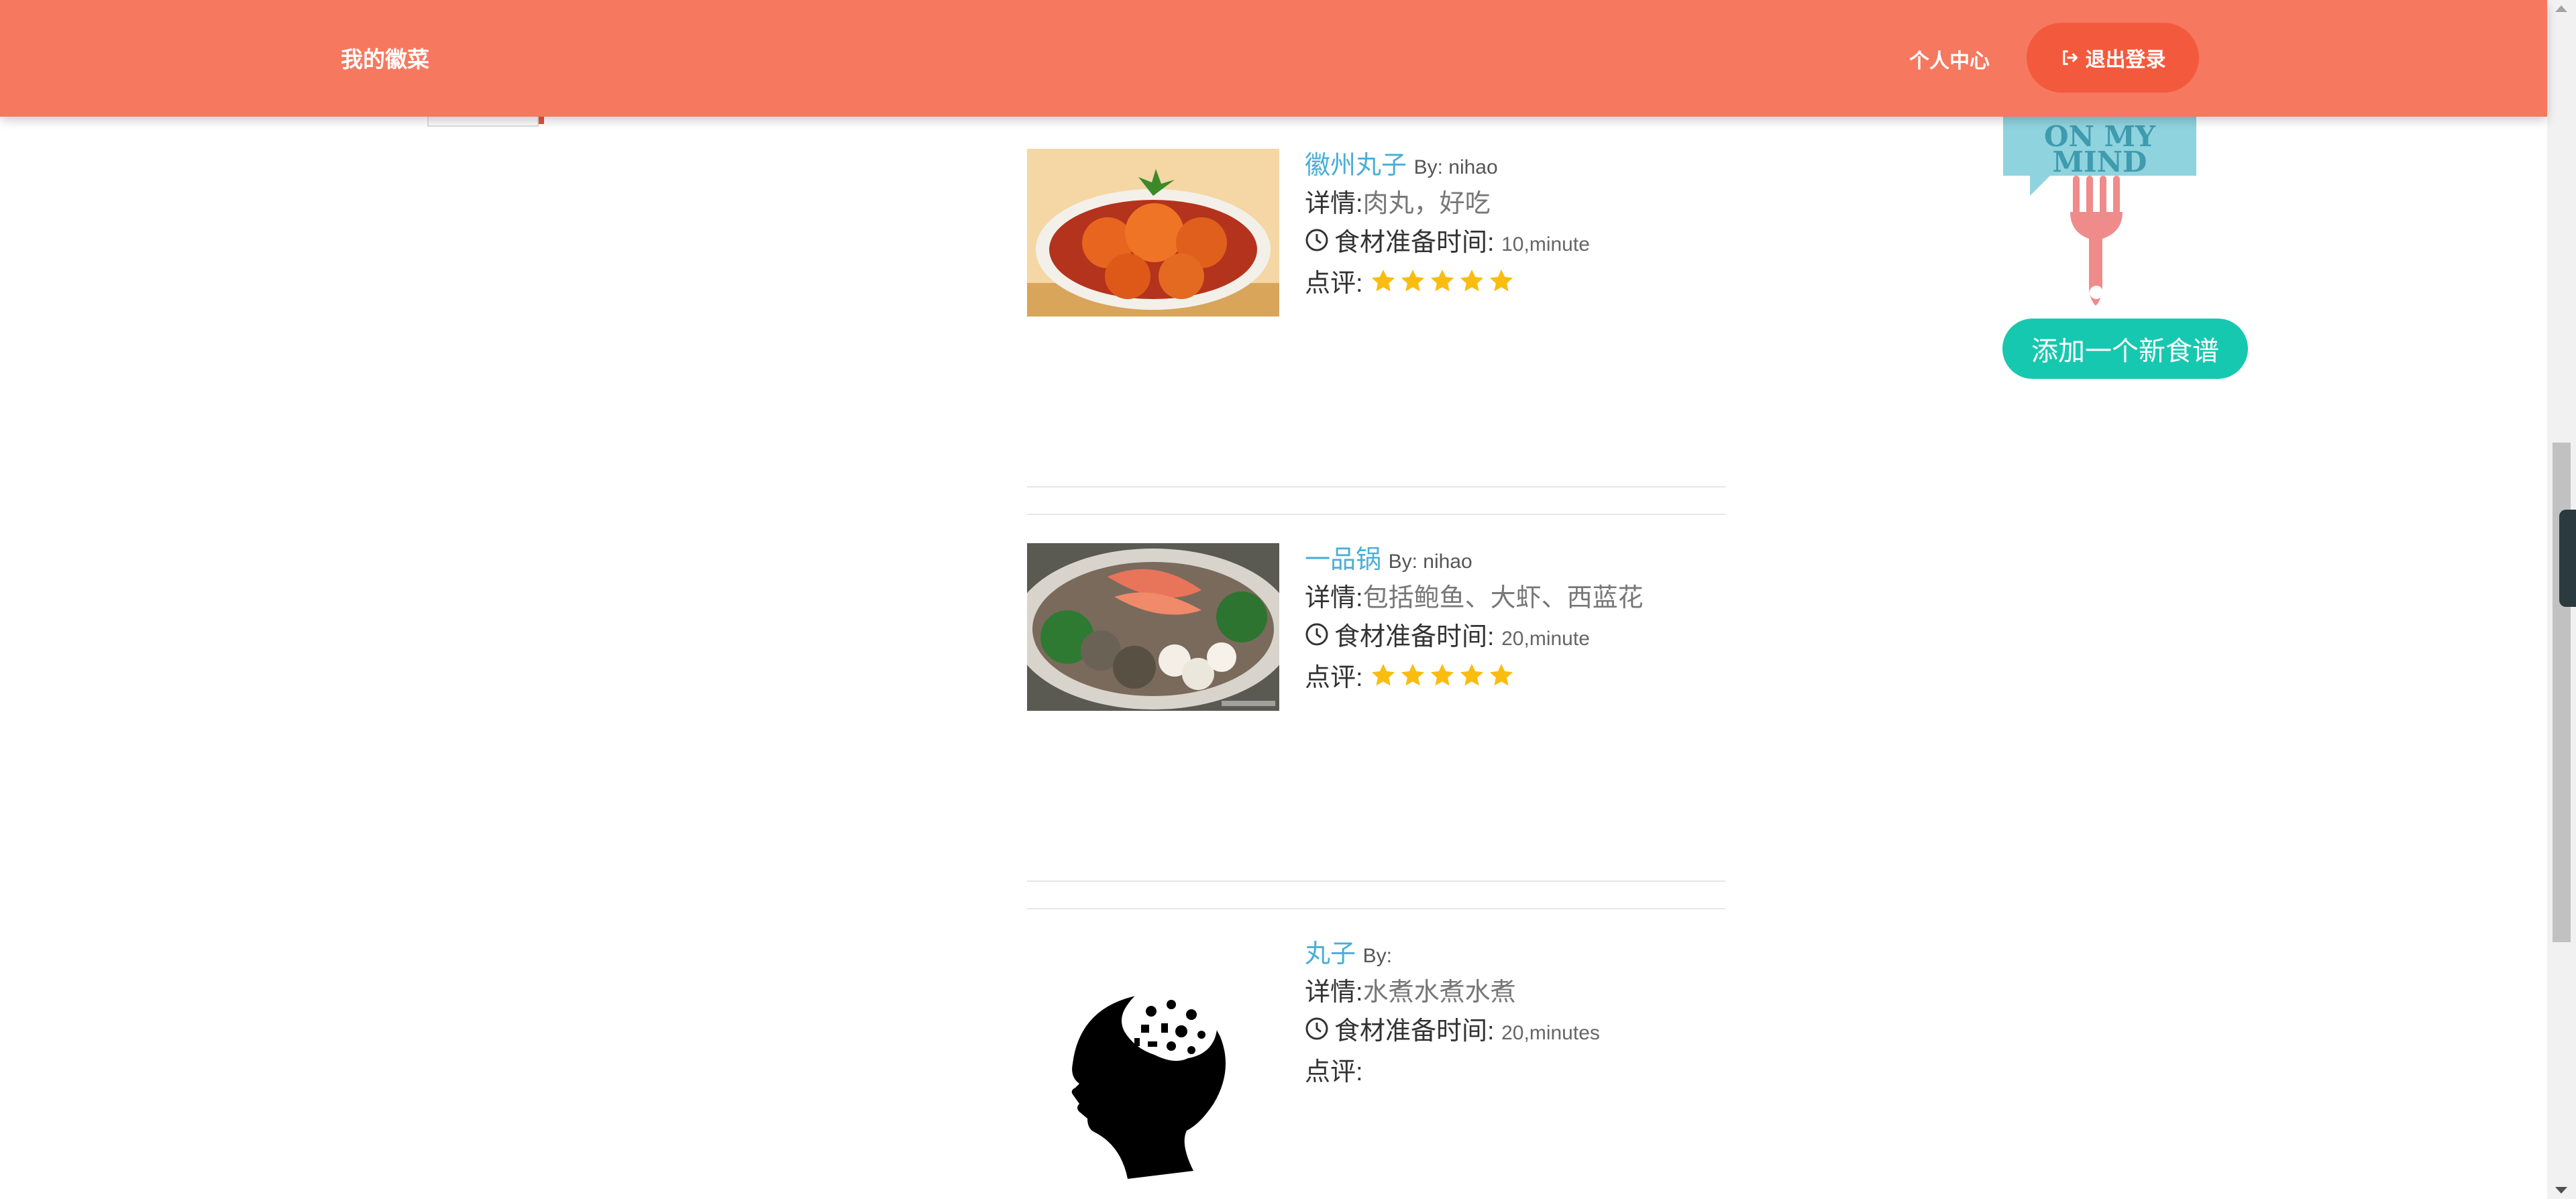 Image resolution: width=2576 pixels, height=1199 pixels. Describe the element at coordinates (1503, 598) in the screenshot. I see `recipe-detail: 包括鲍鱼、大虾、西蓝花` at that location.